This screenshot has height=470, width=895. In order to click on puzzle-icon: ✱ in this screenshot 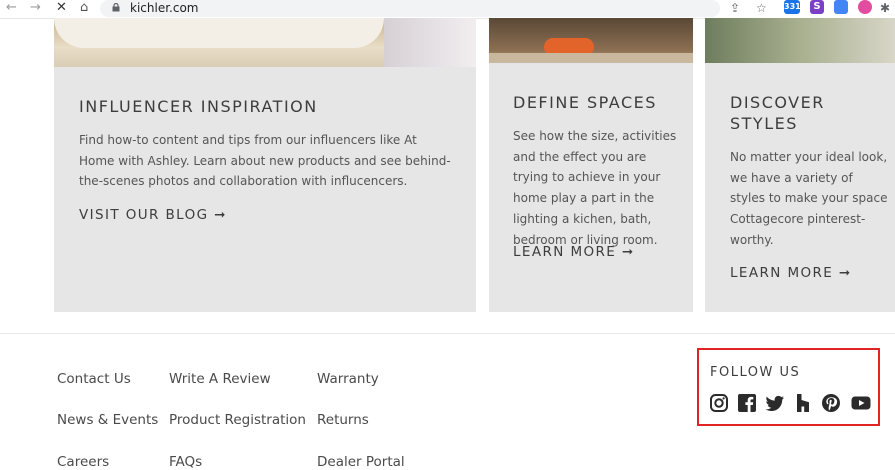, I will do `click(885, 8)`.